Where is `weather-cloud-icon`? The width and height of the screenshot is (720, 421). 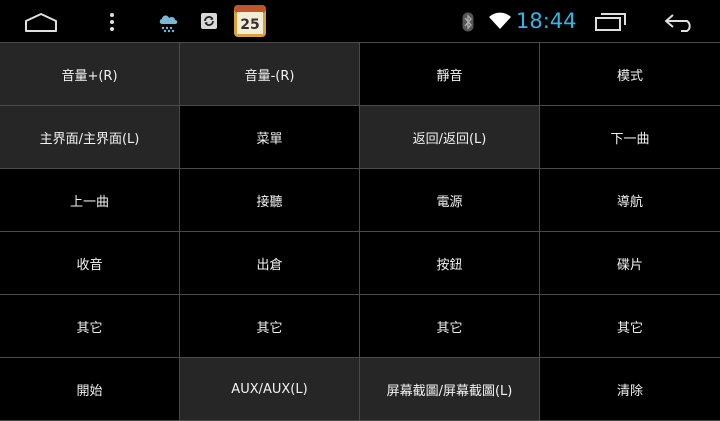 weather-cloud-icon is located at coordinates (168, 22).